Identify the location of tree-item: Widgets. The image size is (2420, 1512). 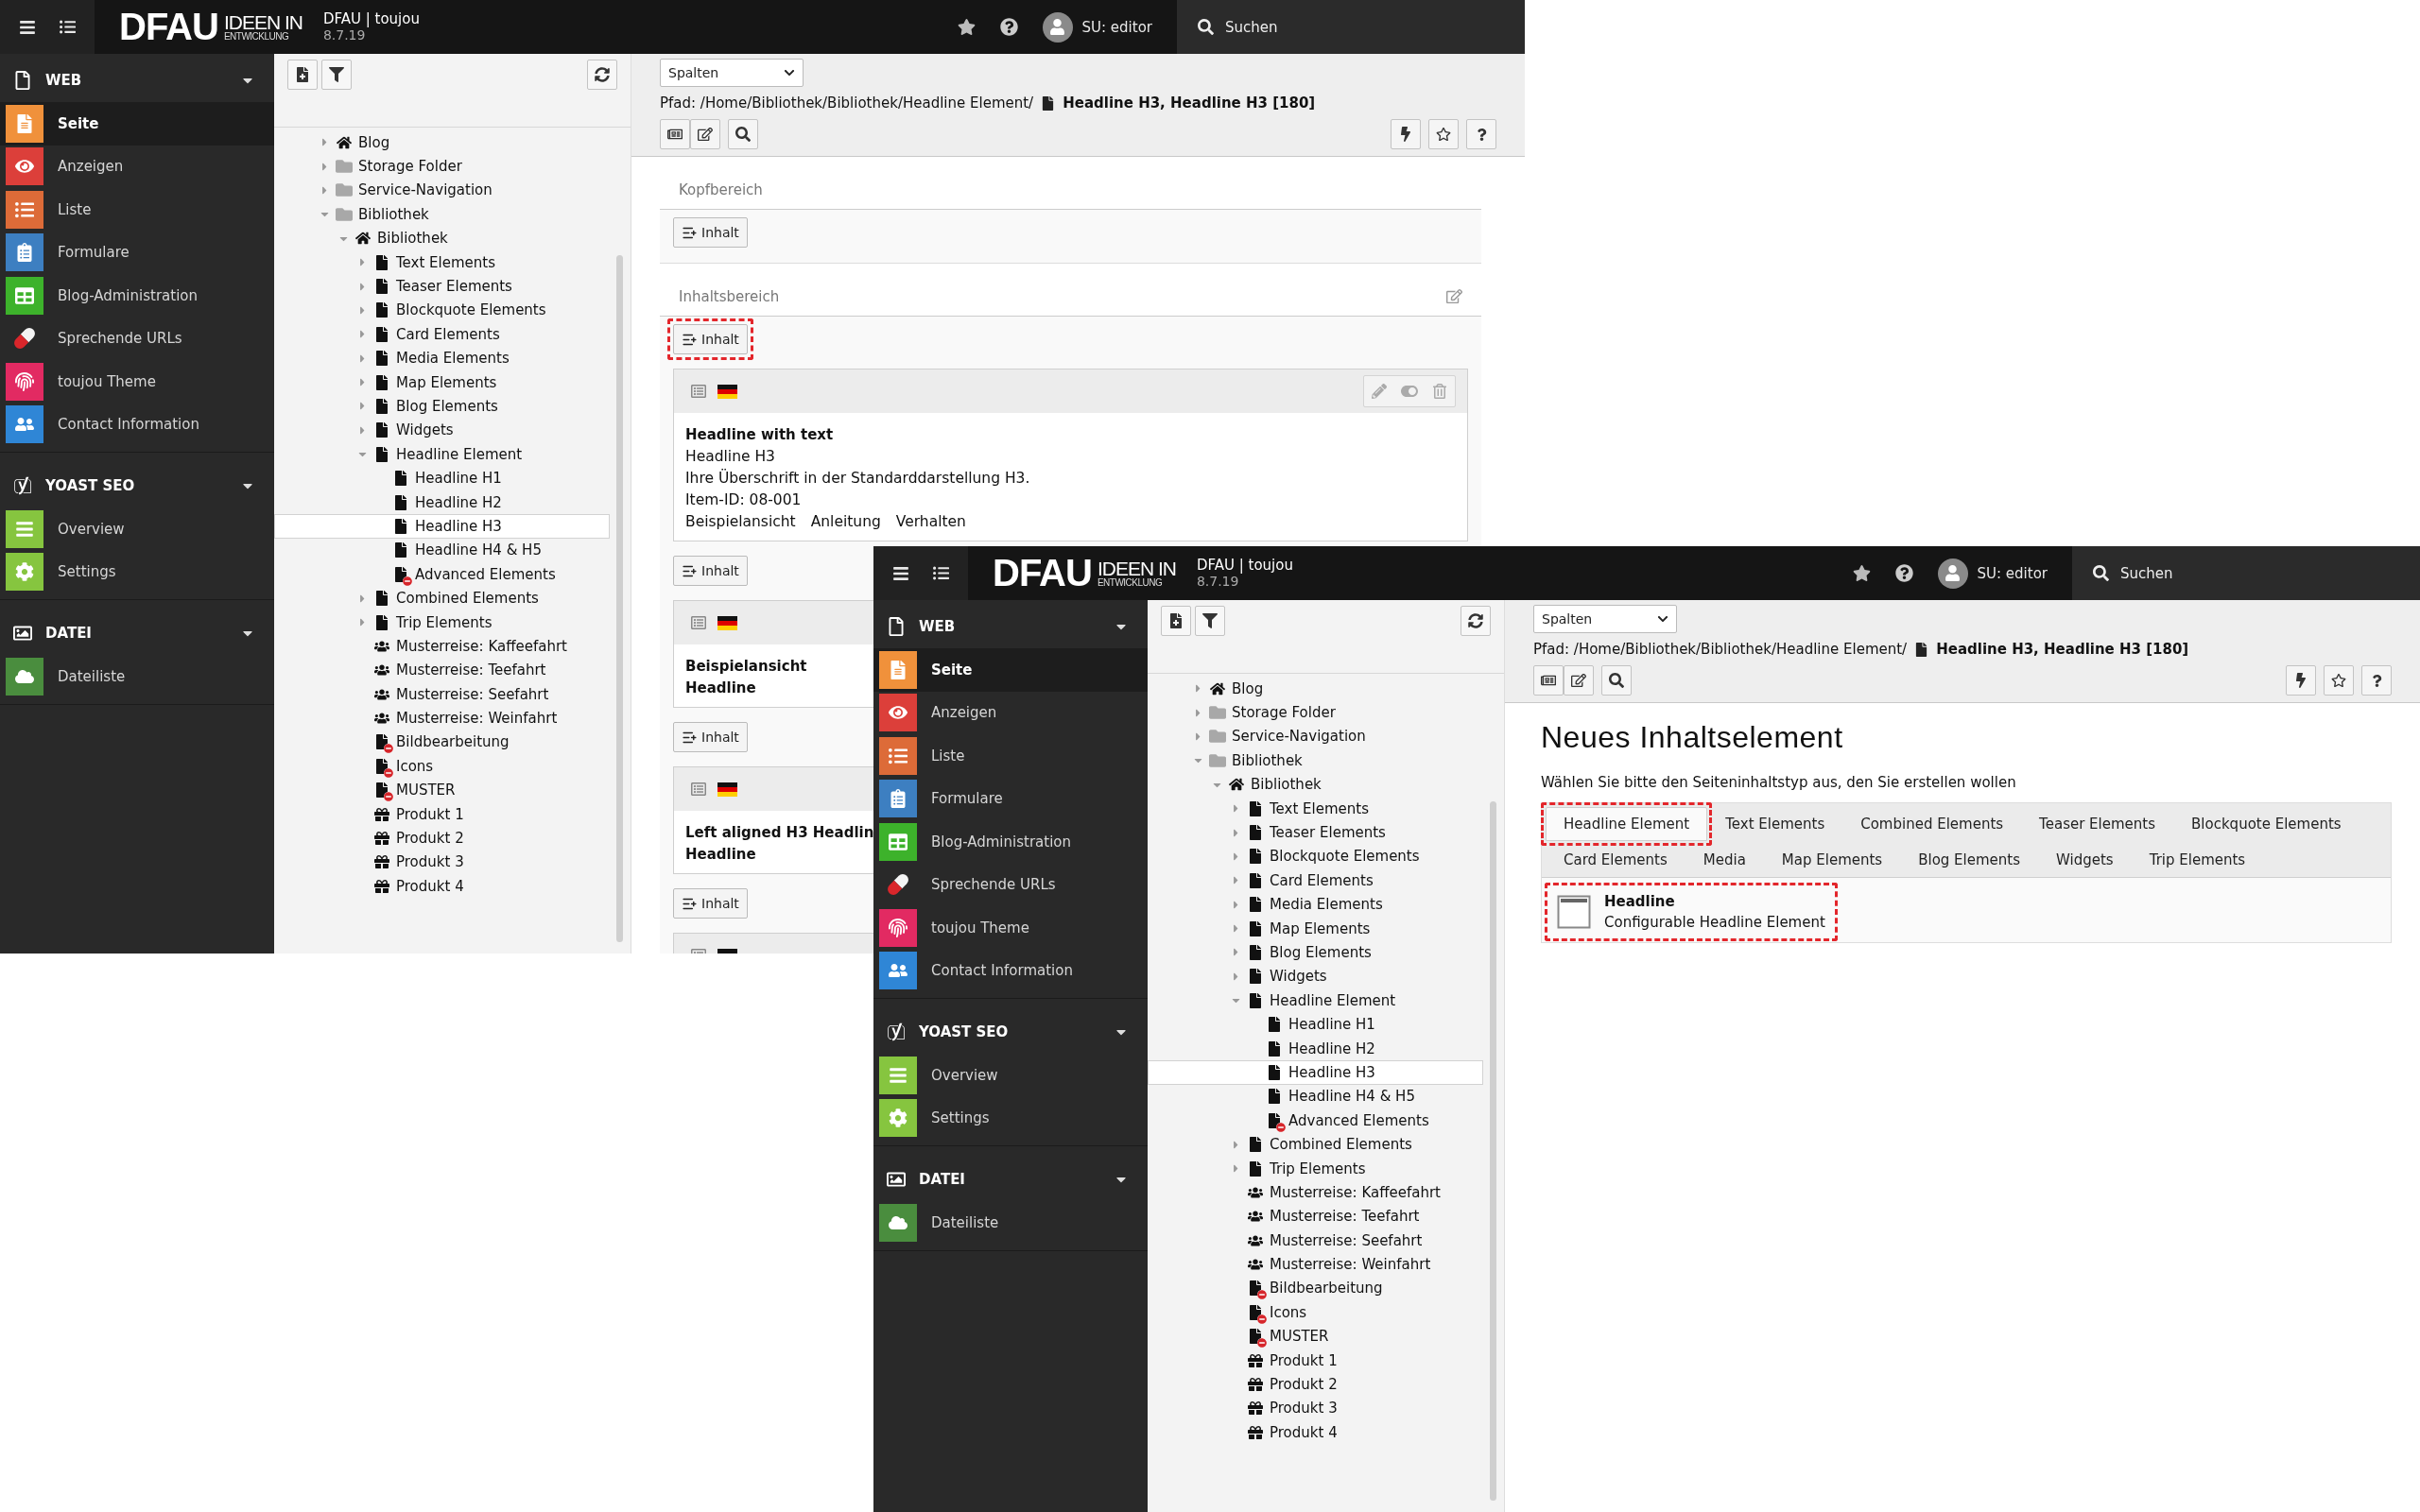
(442, 430).